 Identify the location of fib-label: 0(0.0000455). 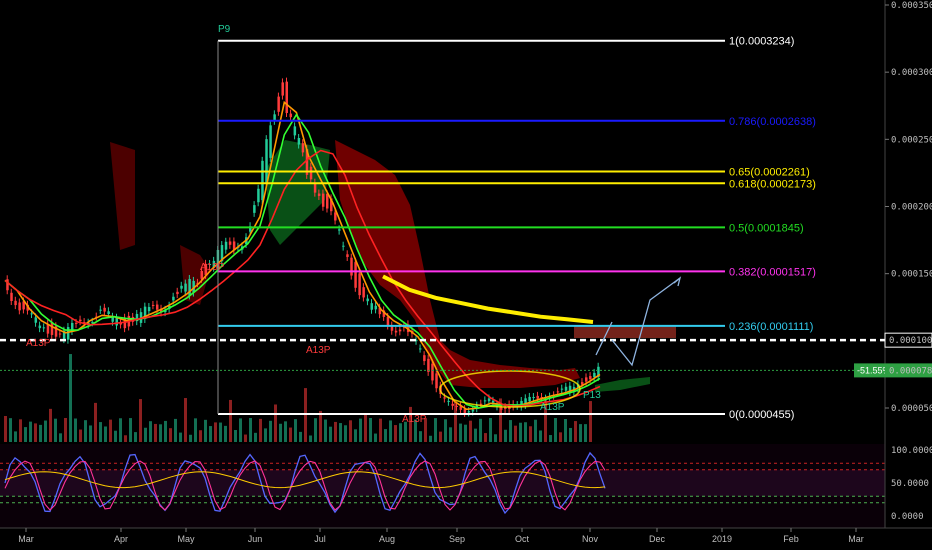
(761, 415).